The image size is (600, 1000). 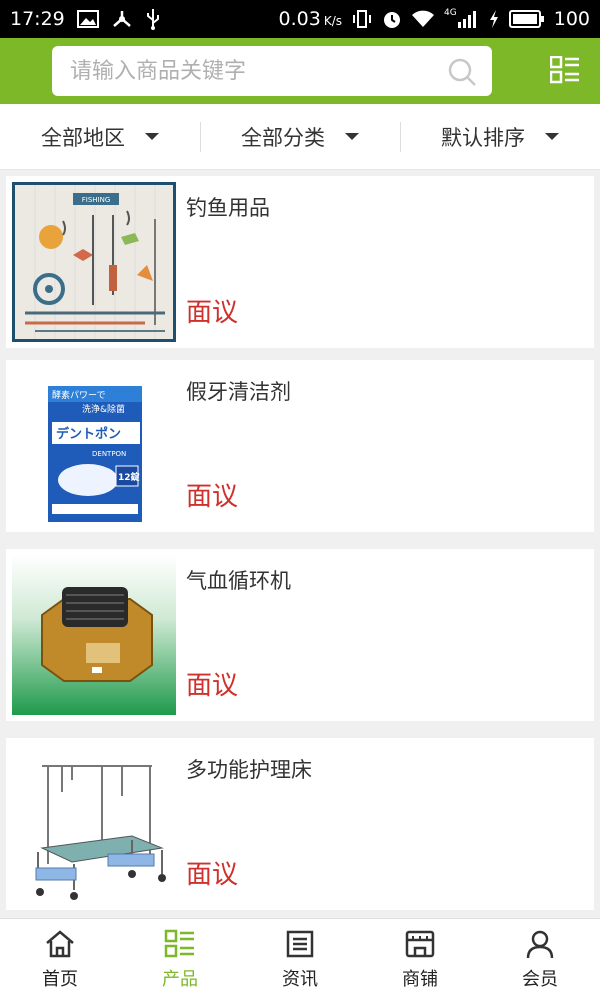 I want to click on category-menu-button, so click(x=564, y=71).